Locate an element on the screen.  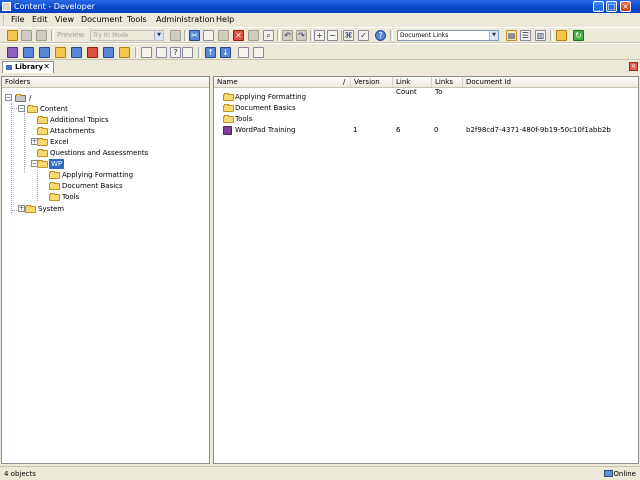
tree-node-label: Additional Topics is located at coordinates (79, 120).